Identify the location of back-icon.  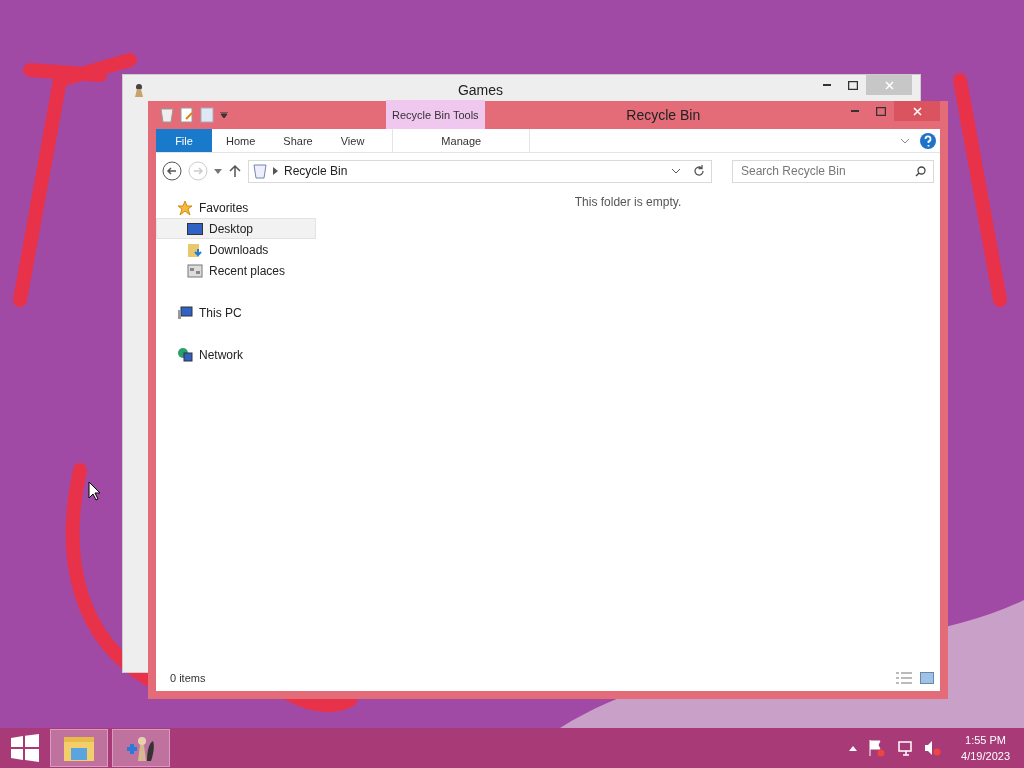
(172, 171).